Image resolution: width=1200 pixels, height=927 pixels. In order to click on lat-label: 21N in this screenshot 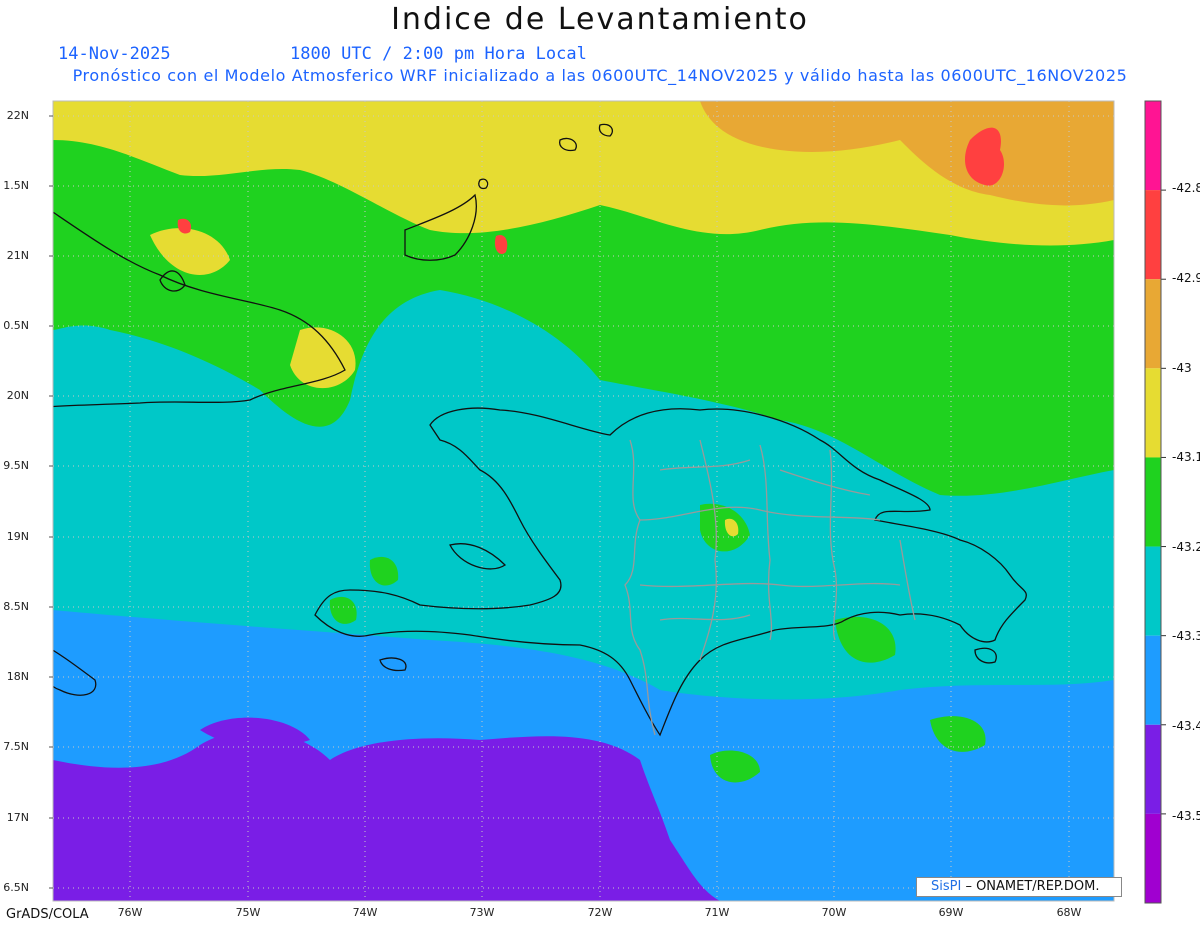, I will do `click(17, 255)`.